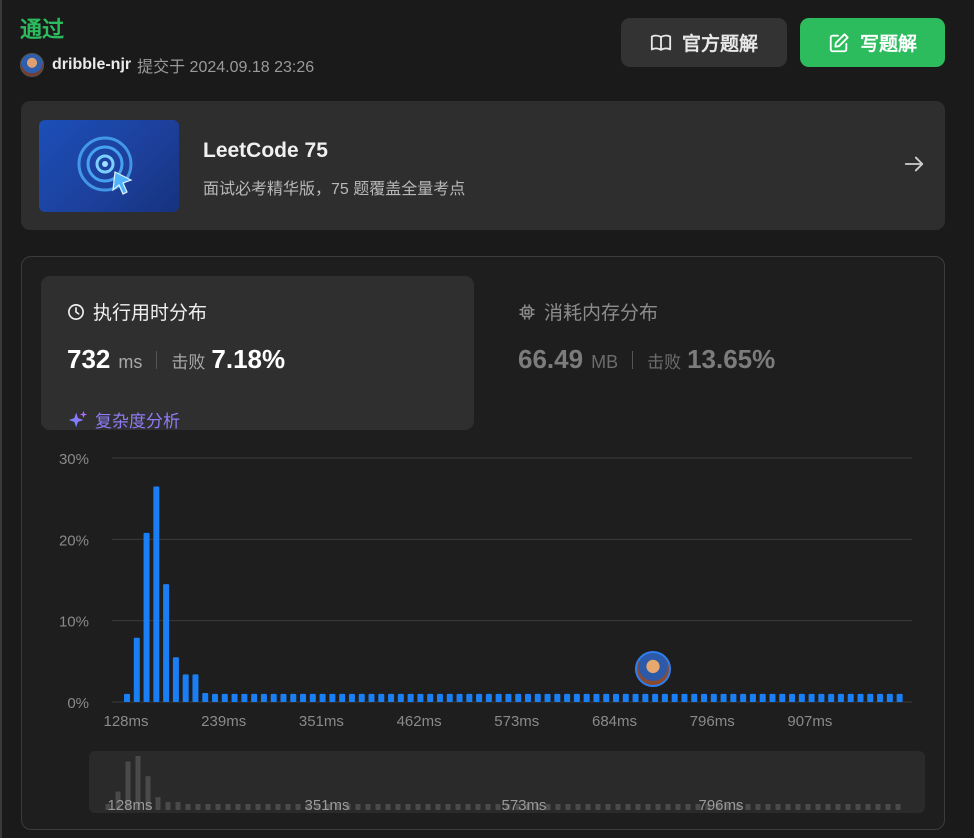  What do you see at coordinates (523, 805) in the screenshot?
I see `brush-tick-label: 573ms` at bounding box center [523, 805].